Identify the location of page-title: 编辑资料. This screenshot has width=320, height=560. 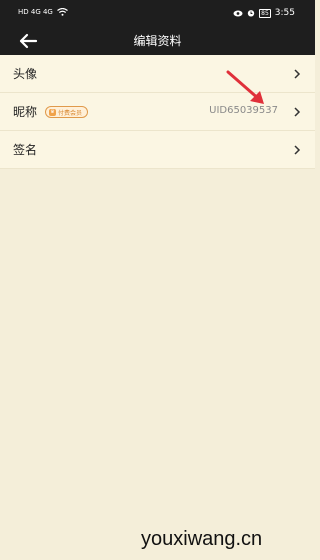
(157, 41).